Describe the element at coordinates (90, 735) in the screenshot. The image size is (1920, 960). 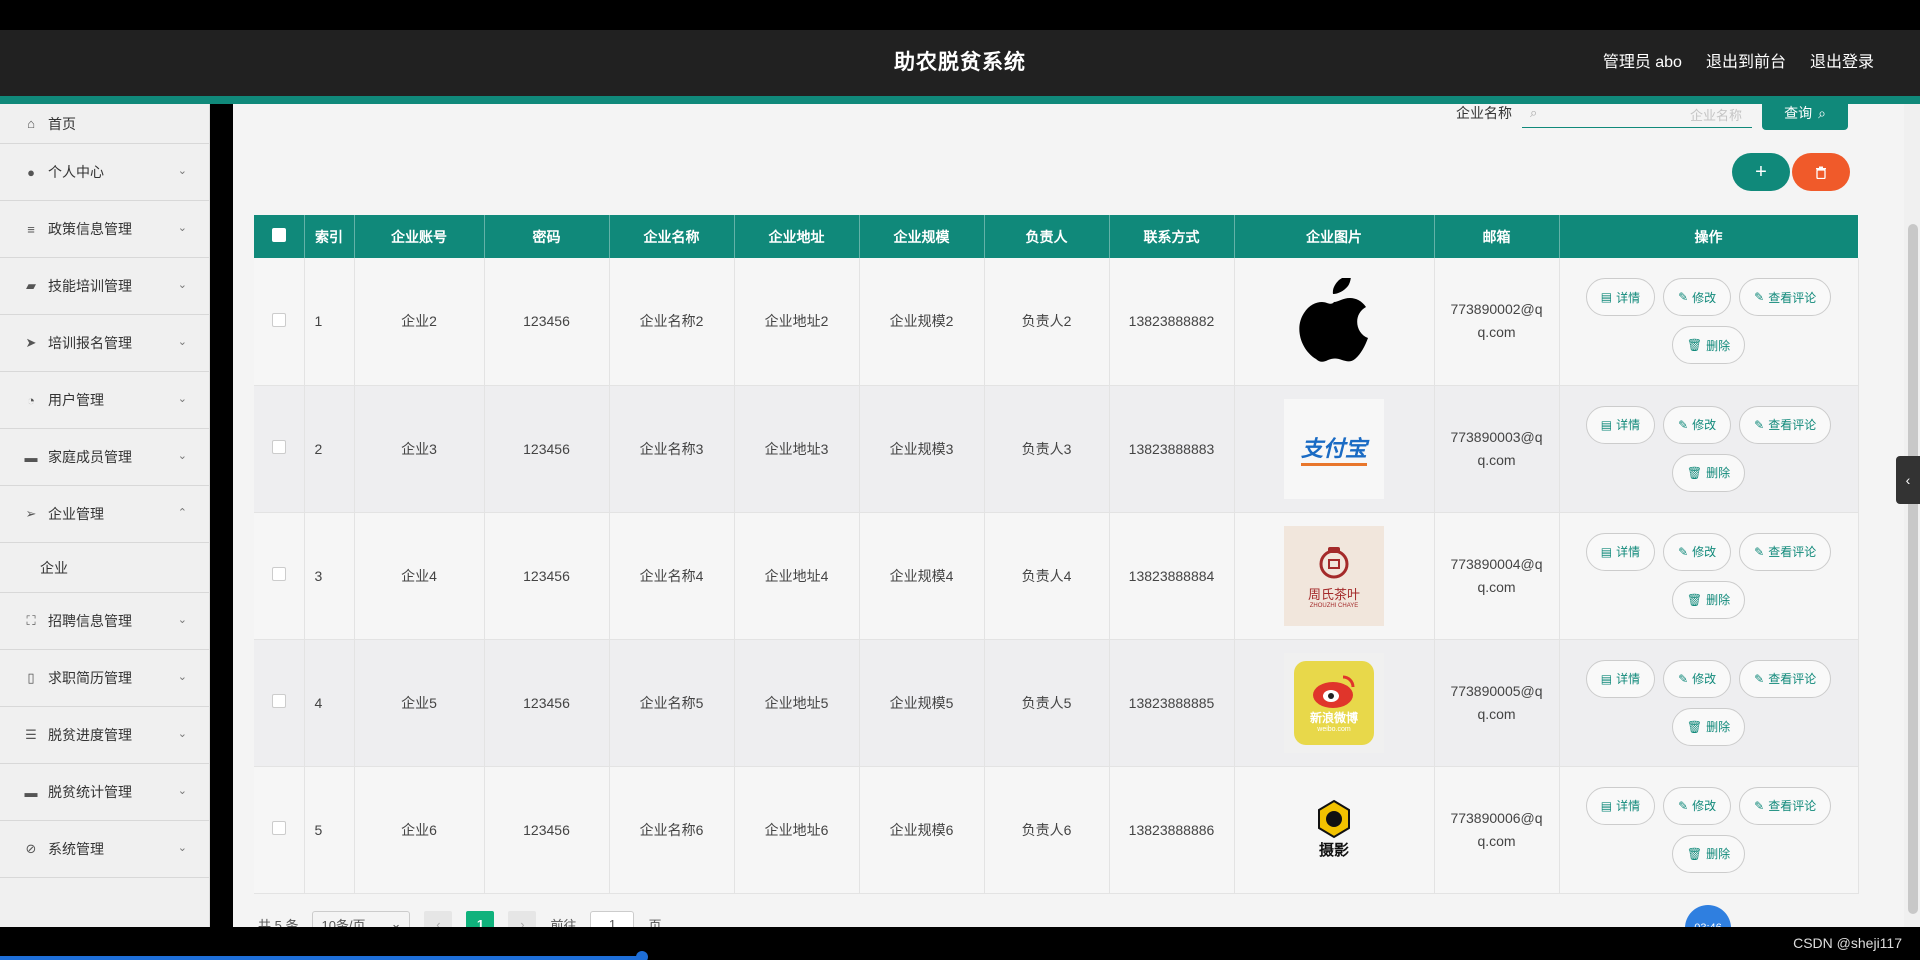
I see `sidebar-item-label: 脱贫进度管理` at that location.